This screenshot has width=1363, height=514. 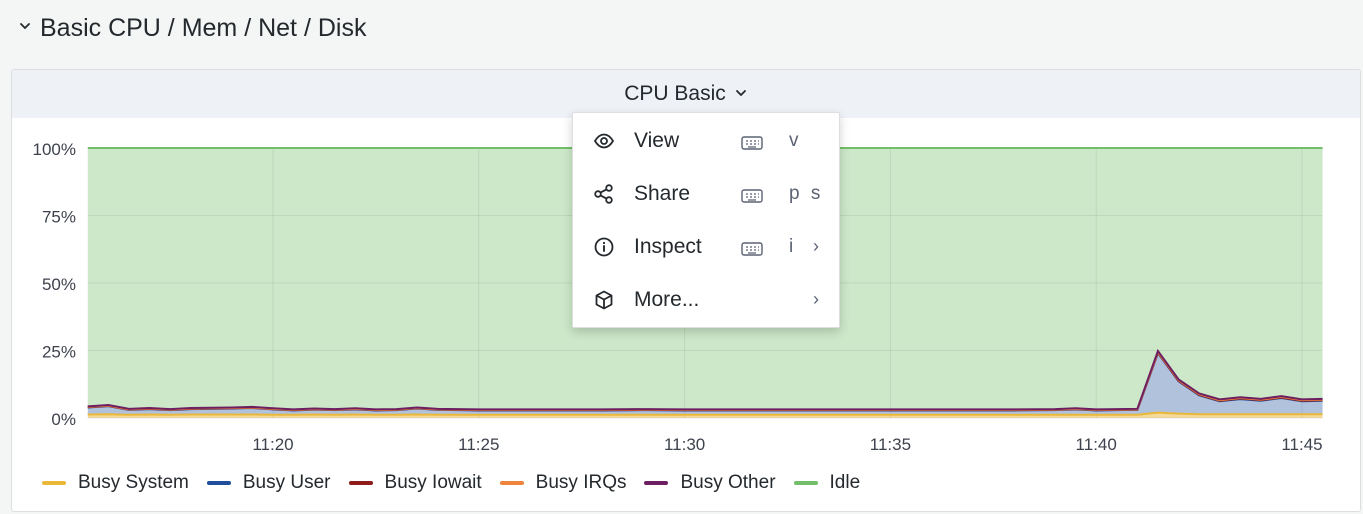 I want to click on y-tick-label: 0%, so click(x=63, y=419).